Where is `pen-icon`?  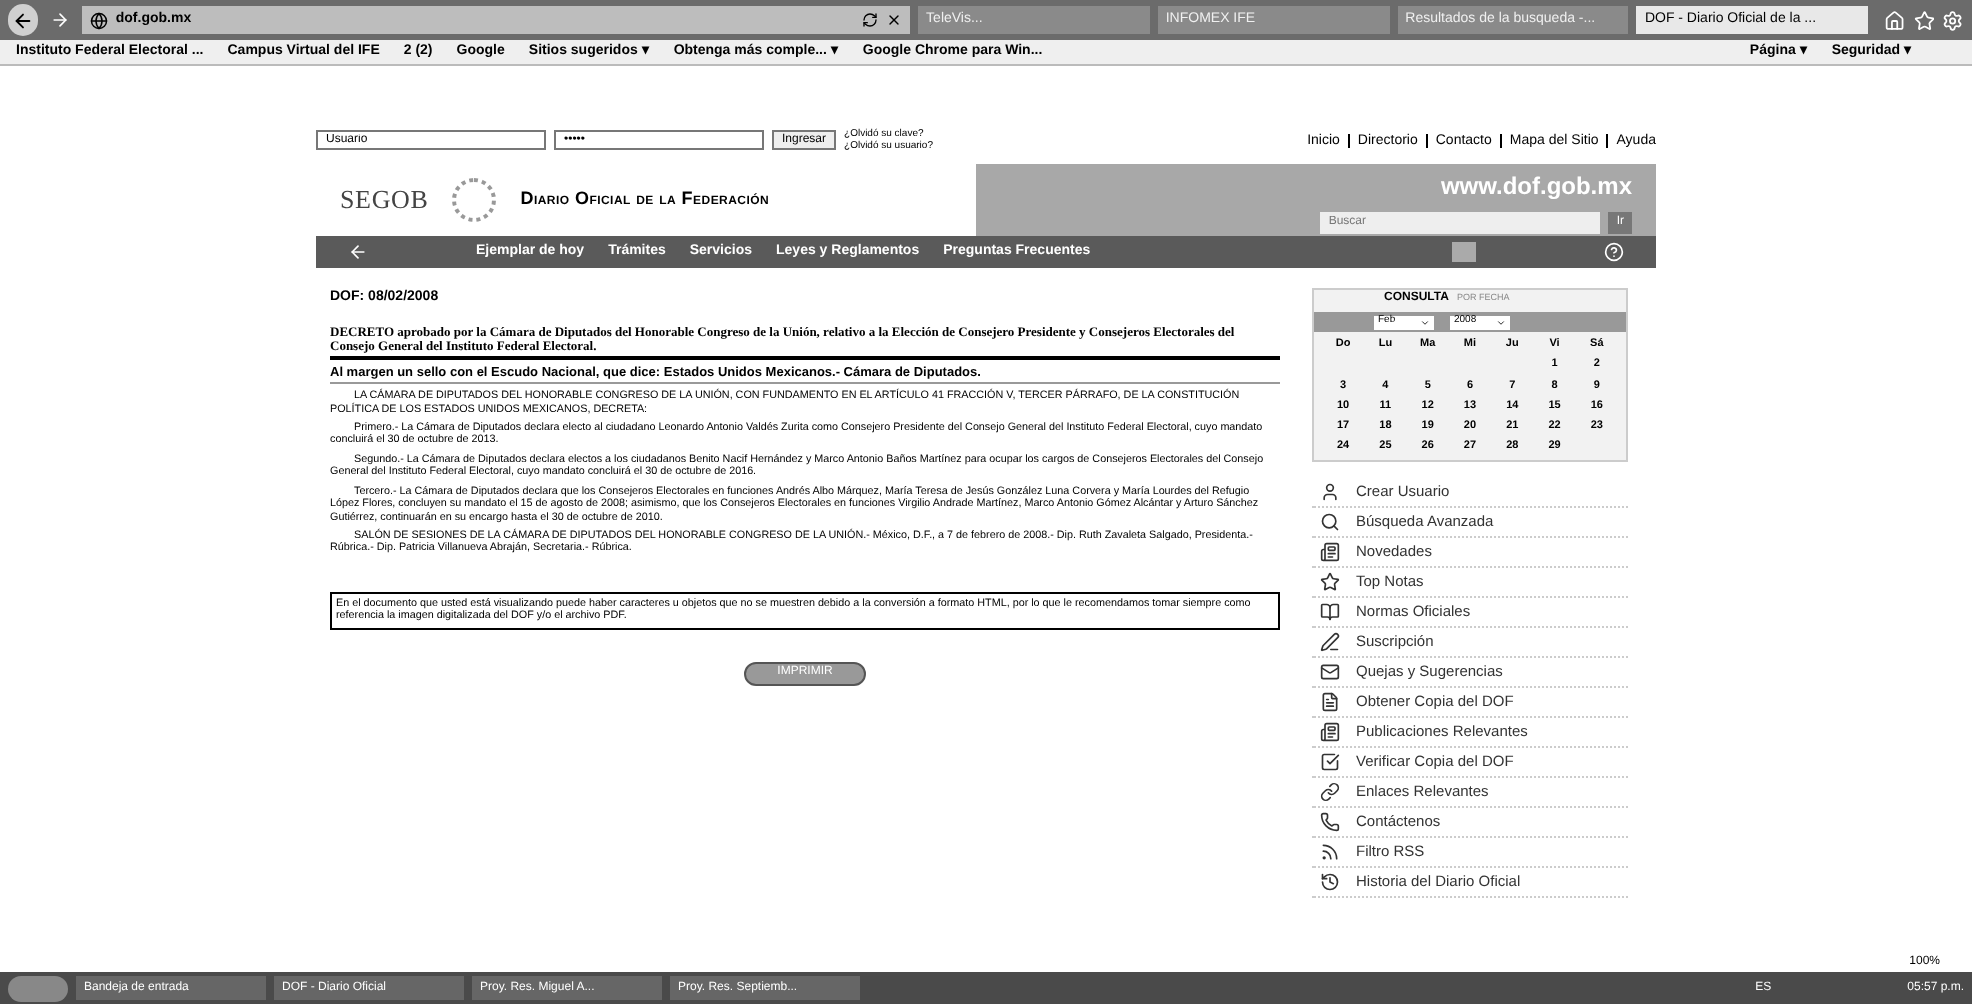
pen-icon is located at coordinates (1330, 641).